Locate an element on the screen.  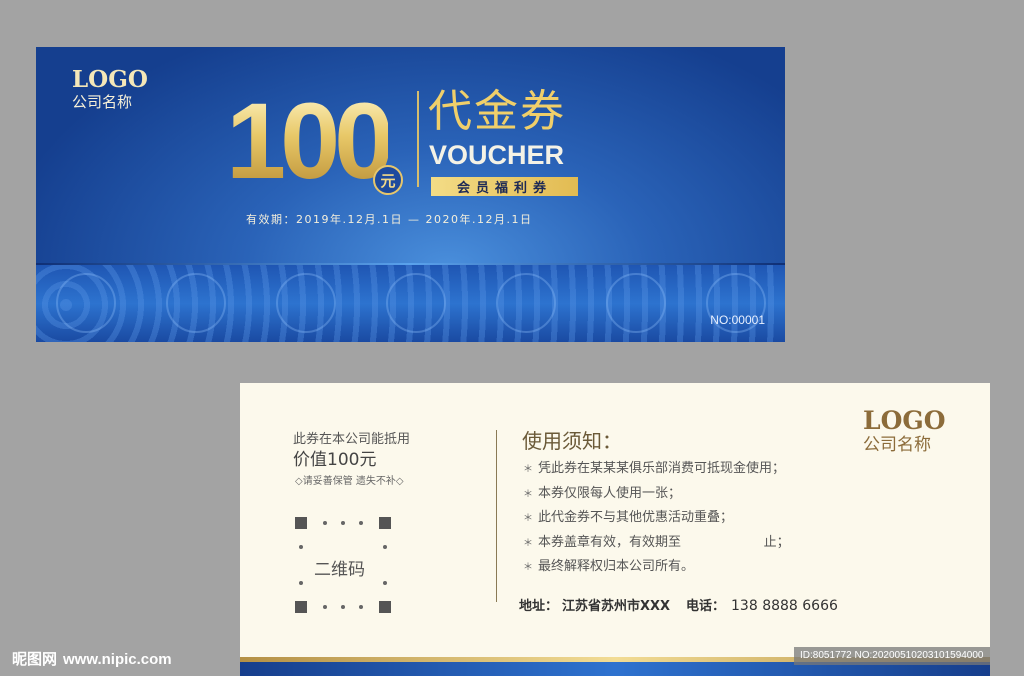
care-text: ◇请妥善保管 遗失不补◇ is located at coordinates (349, 481).